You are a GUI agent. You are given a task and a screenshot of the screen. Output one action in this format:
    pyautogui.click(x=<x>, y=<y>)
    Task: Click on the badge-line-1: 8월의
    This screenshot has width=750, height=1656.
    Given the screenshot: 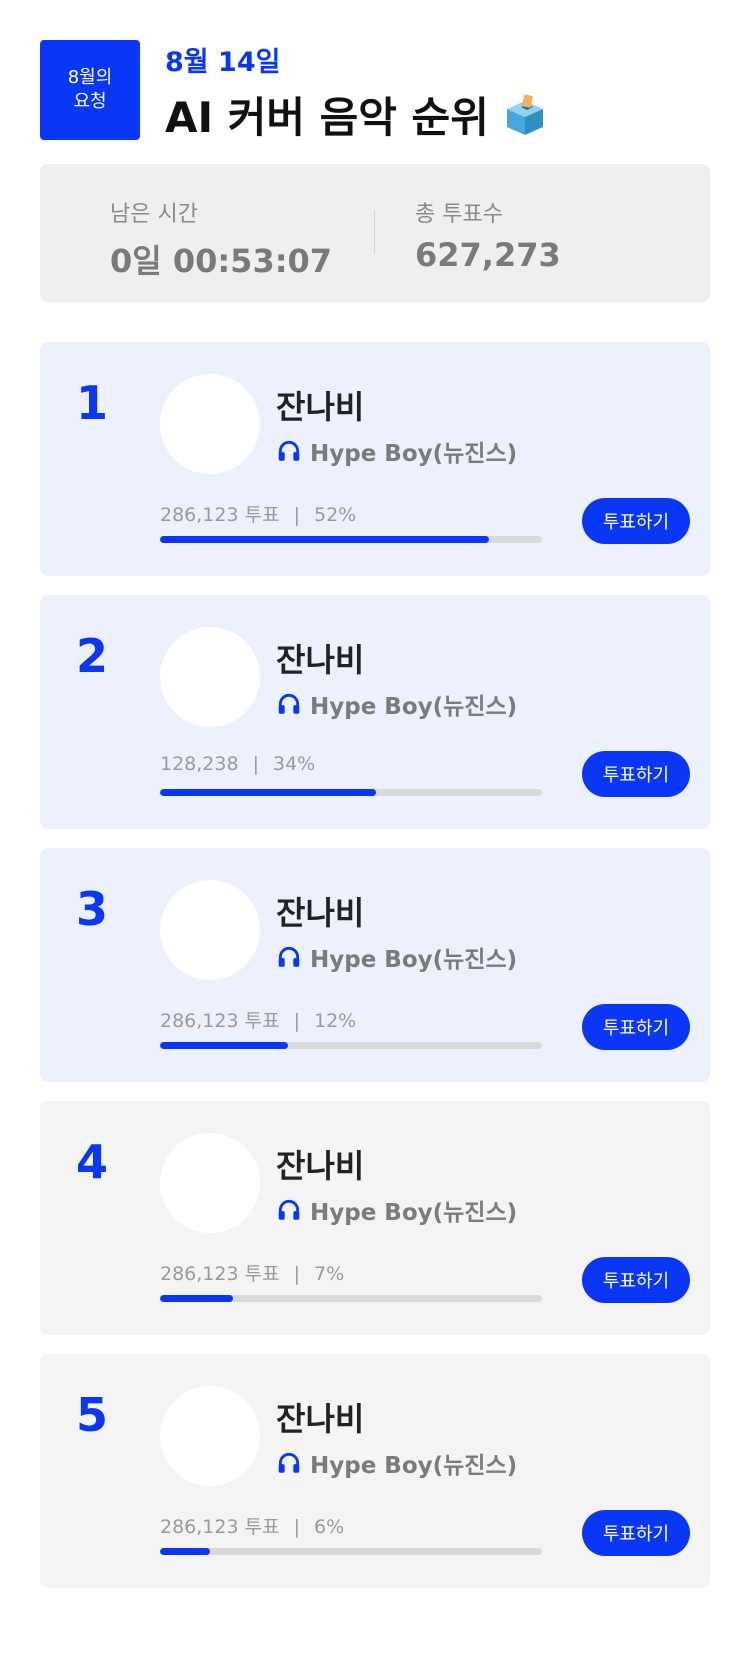 What is the action you would take?
    pyautogui.click(x=90, y=77)
    